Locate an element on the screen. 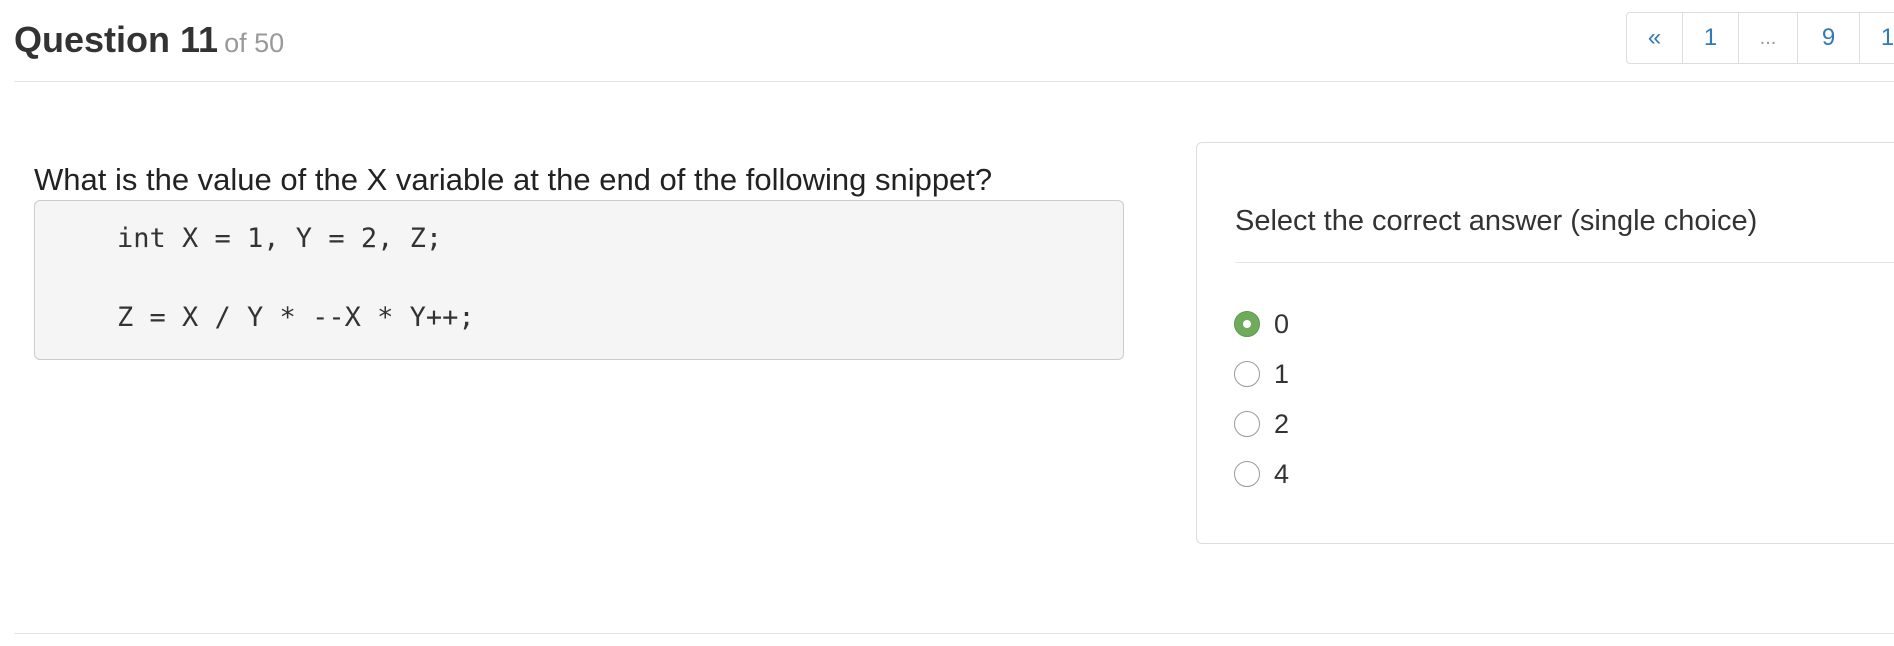  answer-option-label: 0 is located at coordinates (1282, 323).